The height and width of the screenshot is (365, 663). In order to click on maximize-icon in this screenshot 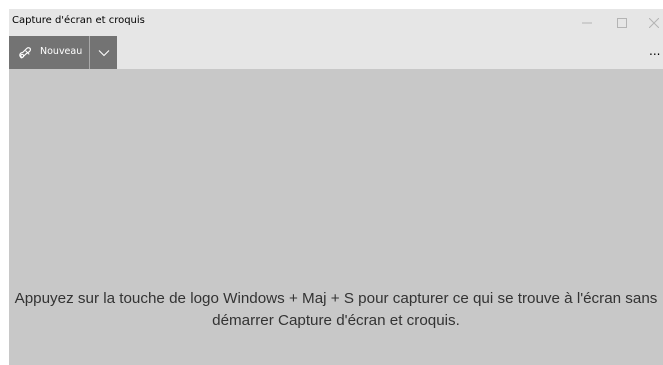, I will do `click(622, 22)`.